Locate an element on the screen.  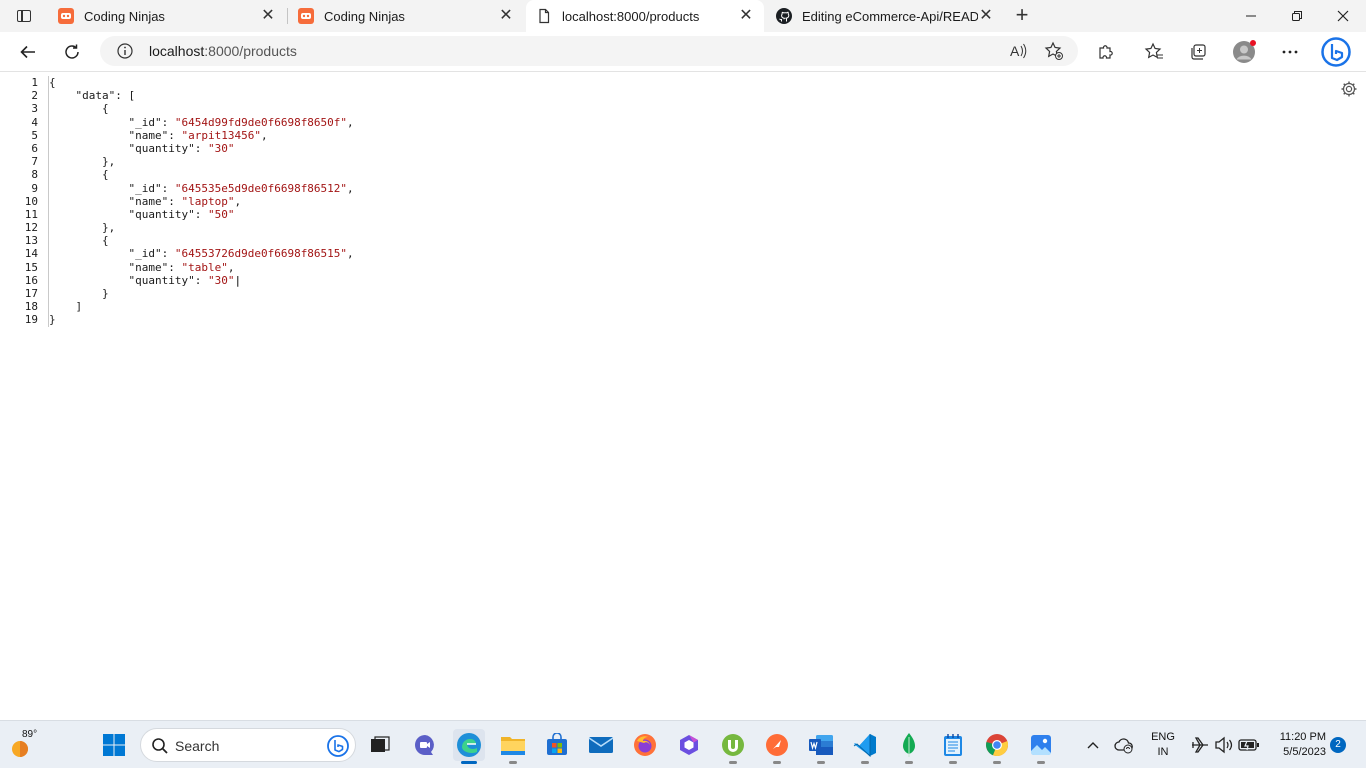
json-string-value: "64553726d9de0f6698f86515" is located at coordinates (261, 254).